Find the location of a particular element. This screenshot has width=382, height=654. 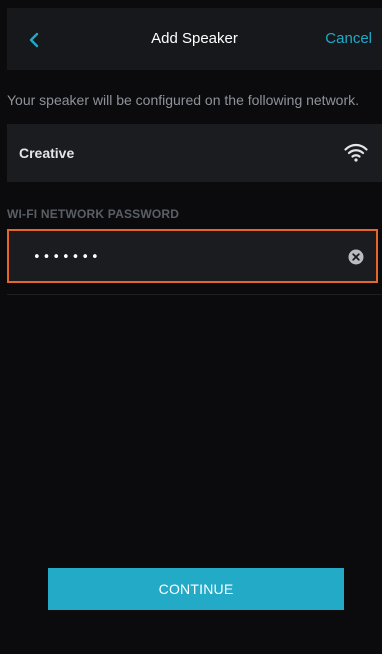

password-input is located at coordinates (173, 257).